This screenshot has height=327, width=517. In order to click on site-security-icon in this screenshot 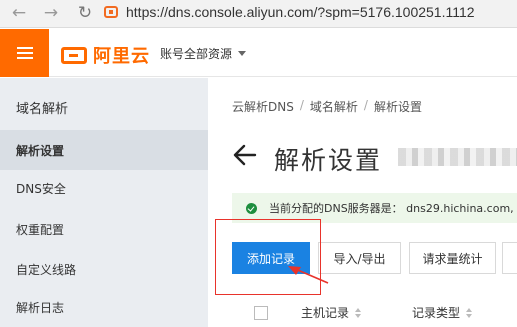, I will do `click(111, 12)`.